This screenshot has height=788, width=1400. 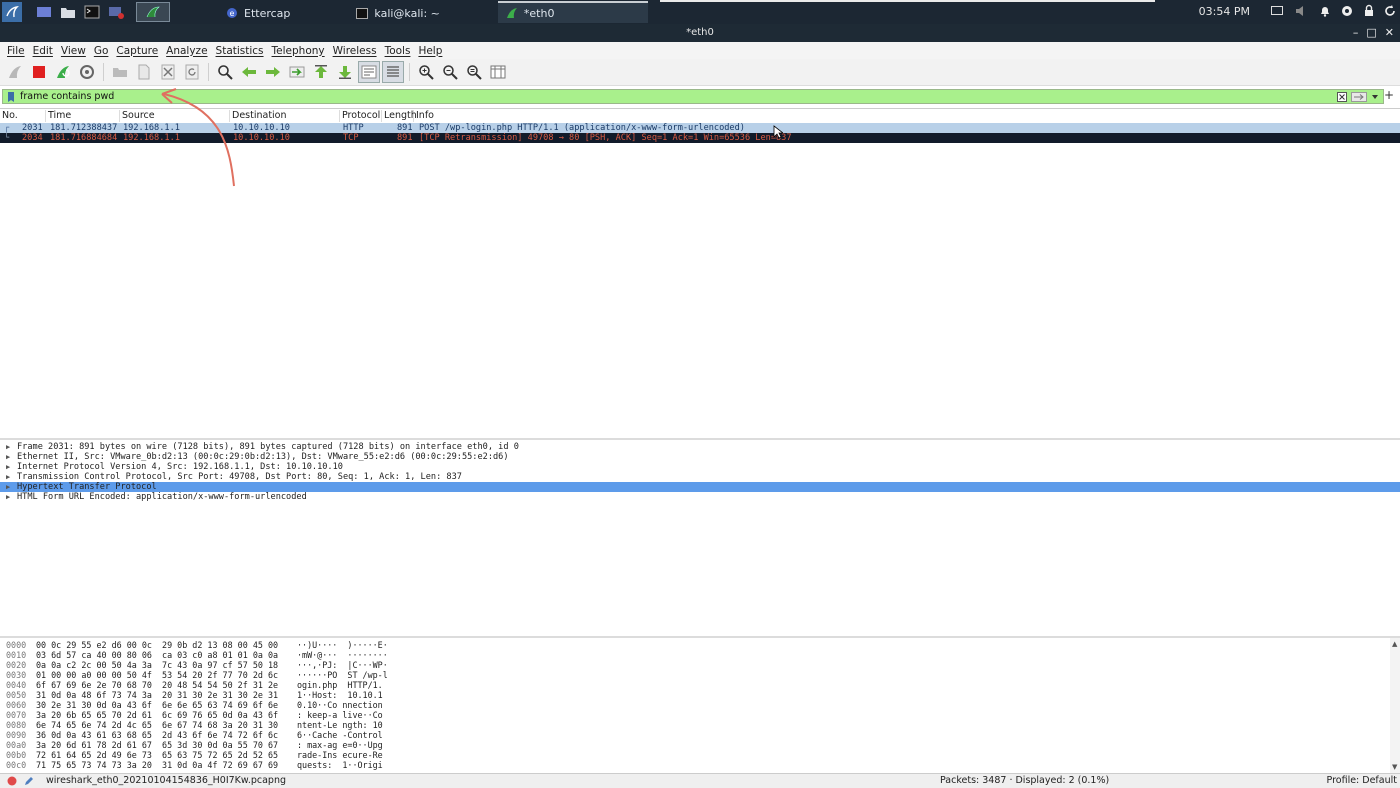 I want to click on bytes-scrollbar: ▲ ▼, so click(x=1395, y=705).